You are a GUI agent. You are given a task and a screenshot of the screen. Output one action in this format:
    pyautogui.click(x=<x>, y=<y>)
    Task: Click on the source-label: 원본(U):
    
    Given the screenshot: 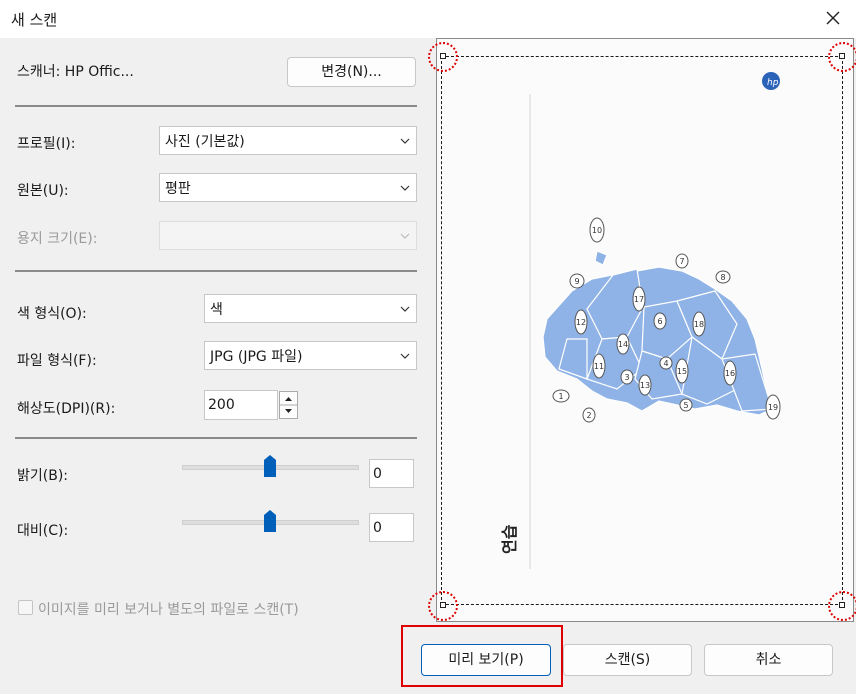 What is the action you would take?
    pyautogui.click(x=43, y=191)
    